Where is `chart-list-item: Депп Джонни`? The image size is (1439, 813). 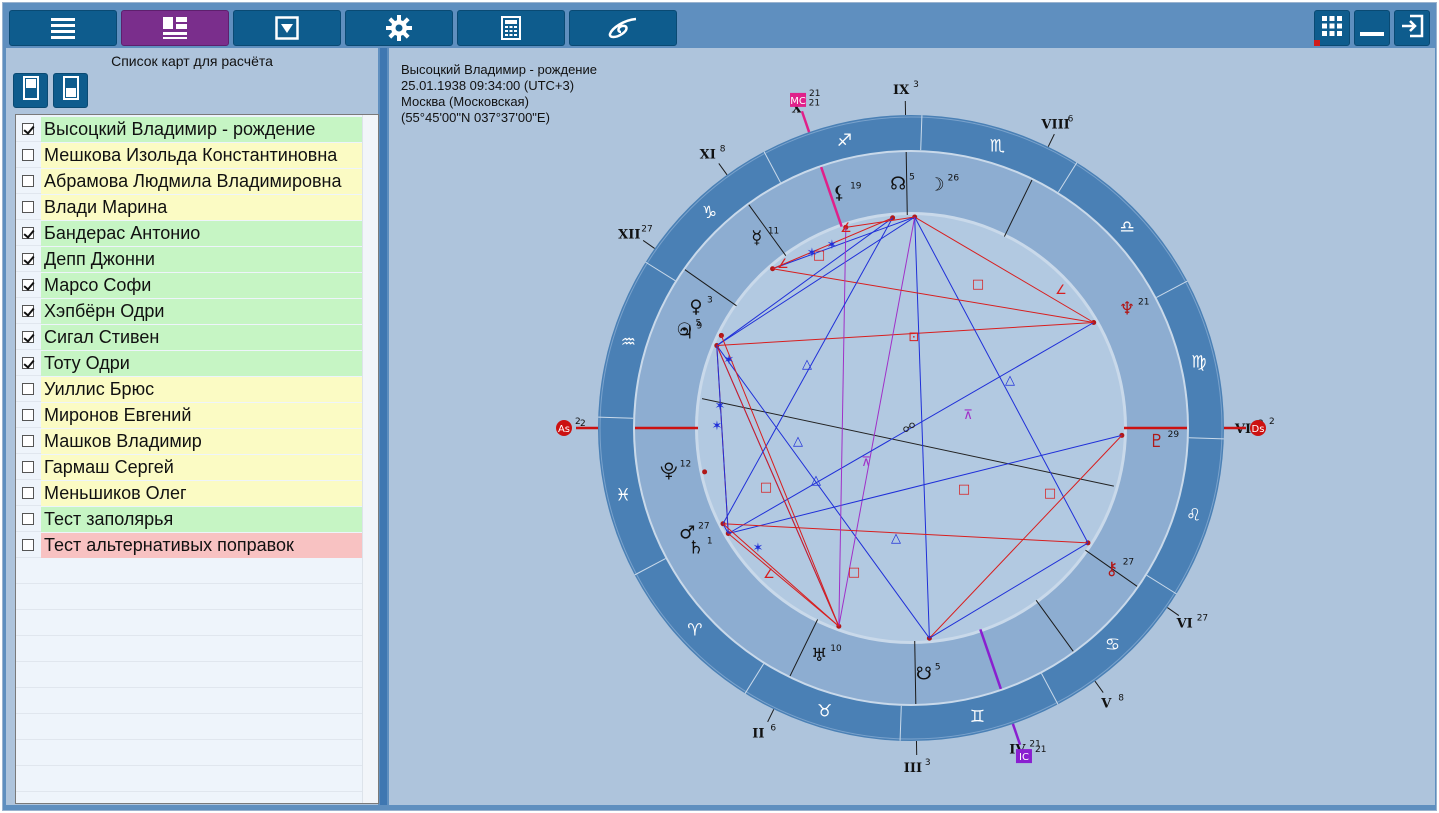
chart-list-item: Депп Джонни is located at coordinates (189, 259).